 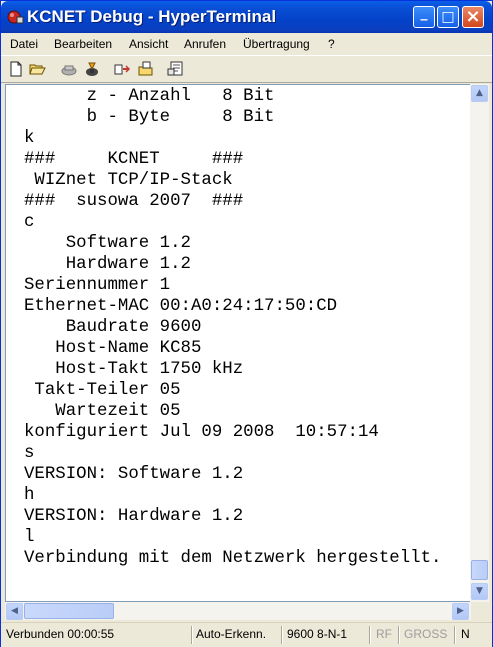 I want to click on menu-anrufen: Anrufen, so click(x=205, y=44).